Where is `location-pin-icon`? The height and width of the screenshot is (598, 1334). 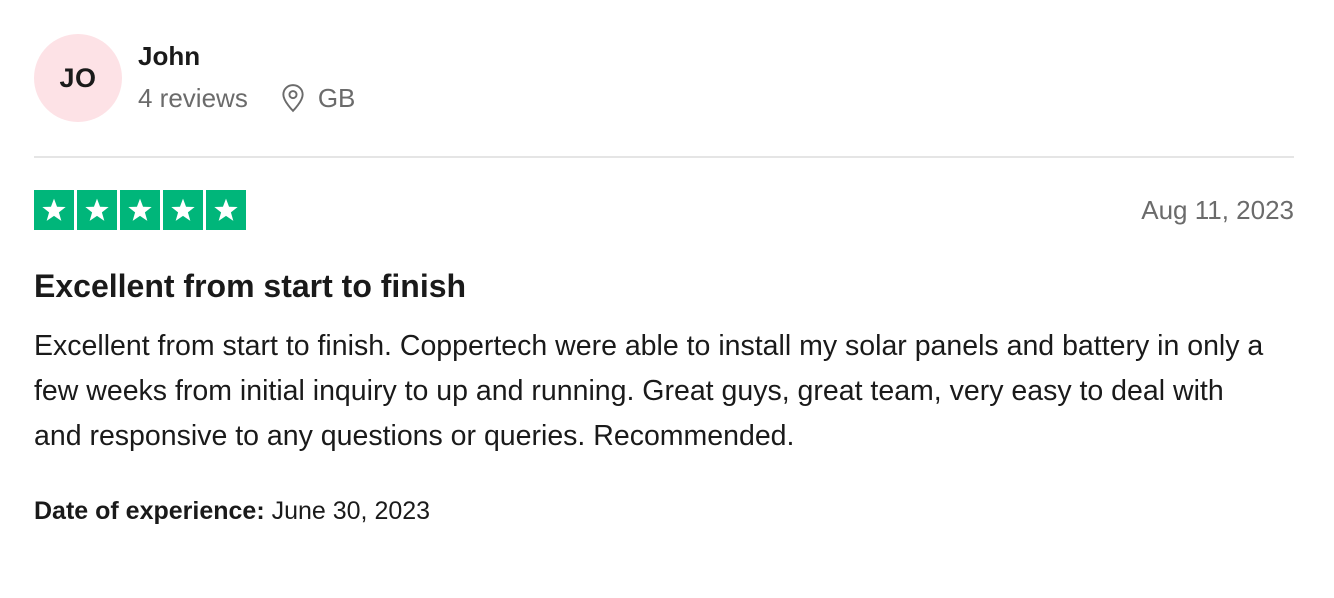 location-pin-icon is located at coordinates (293, 98).